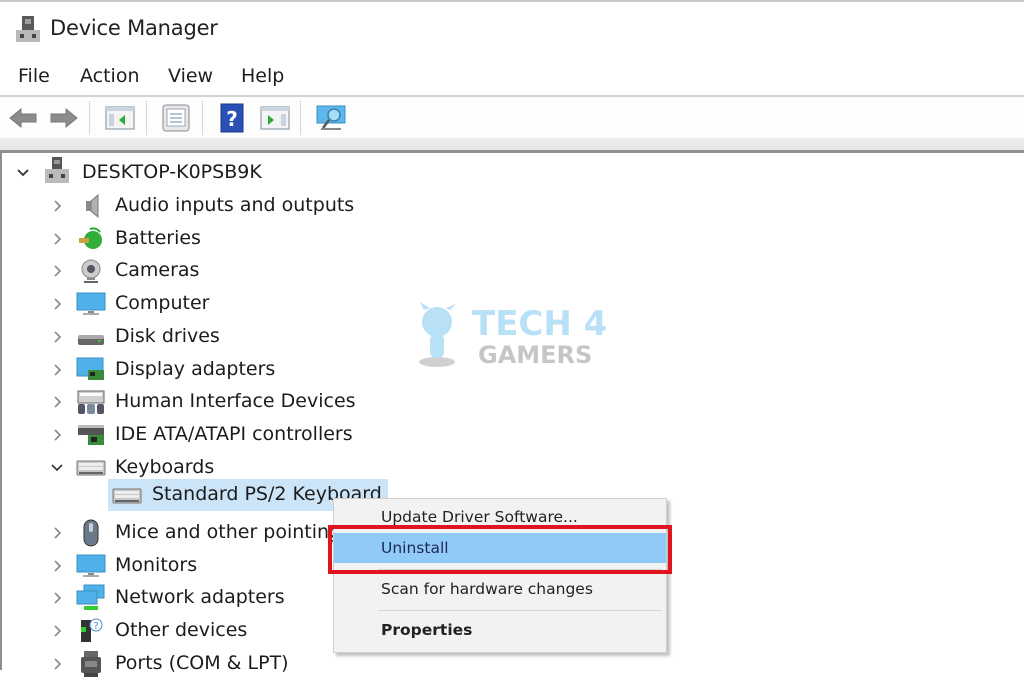 The height and width of the screenshot is (680, 1024). I want to click on help-button: ?, so click(232, 118).